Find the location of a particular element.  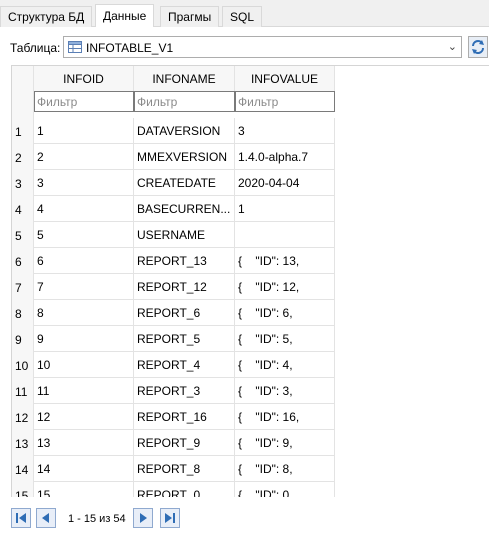

table-row: 13 13 REPORT_9{ "ID": 9, is located at coordinates (250, 443).